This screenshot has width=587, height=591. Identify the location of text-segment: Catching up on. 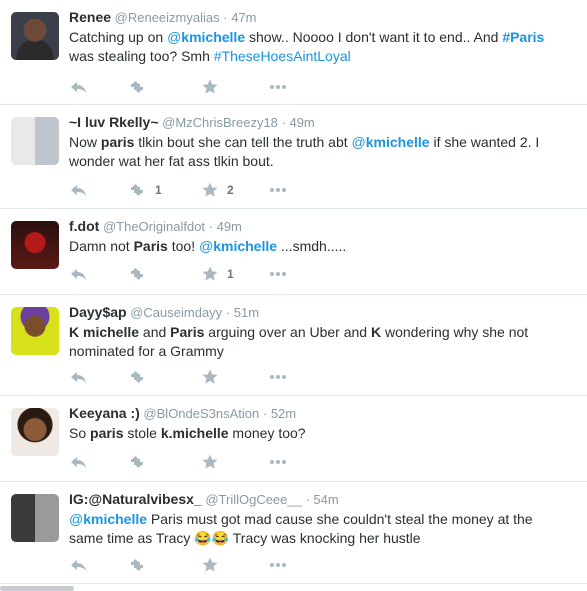
(118, 37).